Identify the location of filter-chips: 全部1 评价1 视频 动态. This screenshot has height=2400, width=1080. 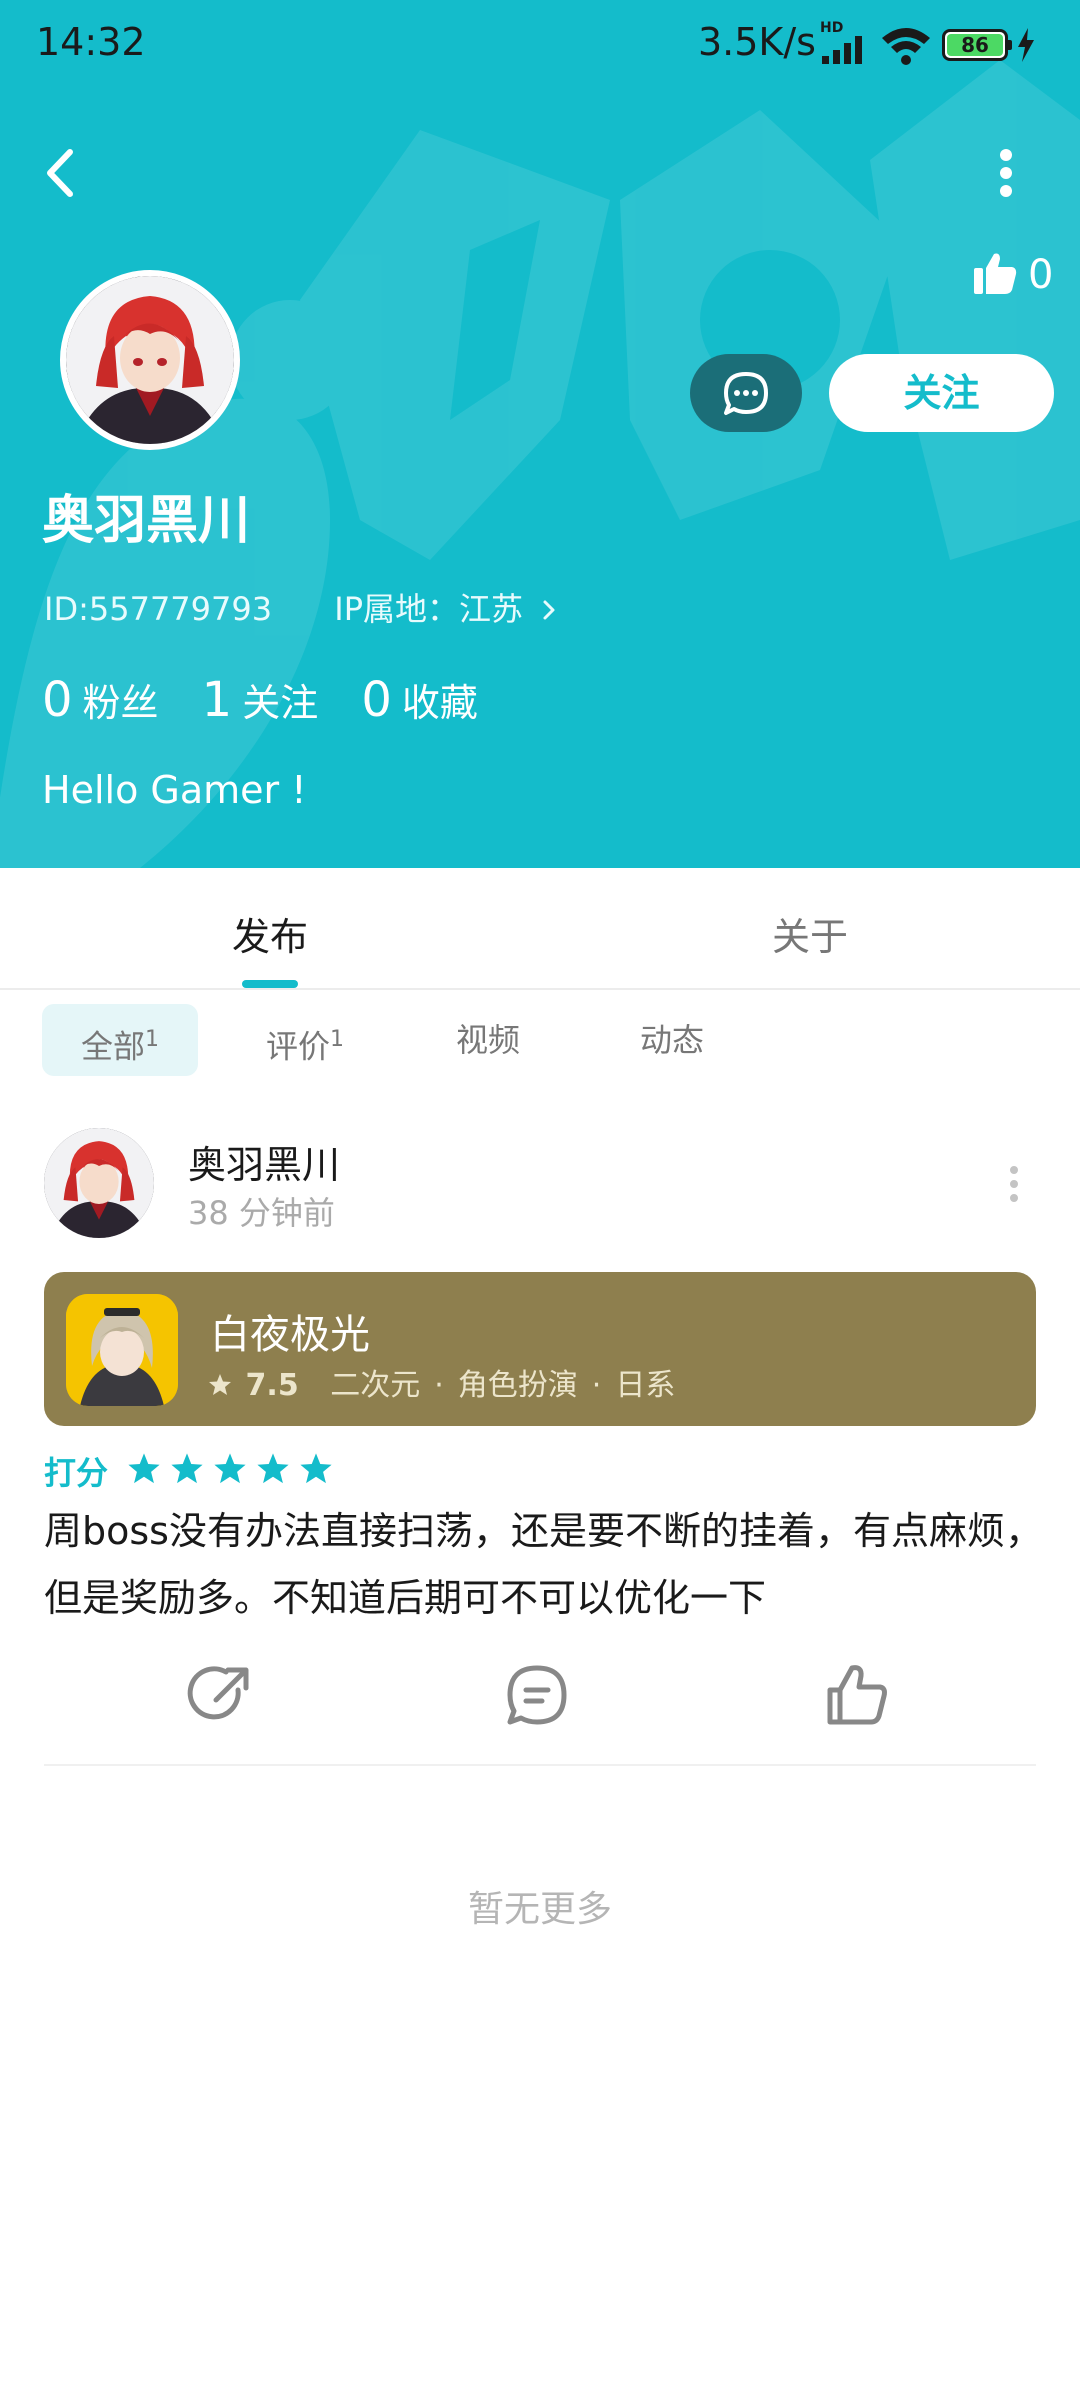
(540, 1042).